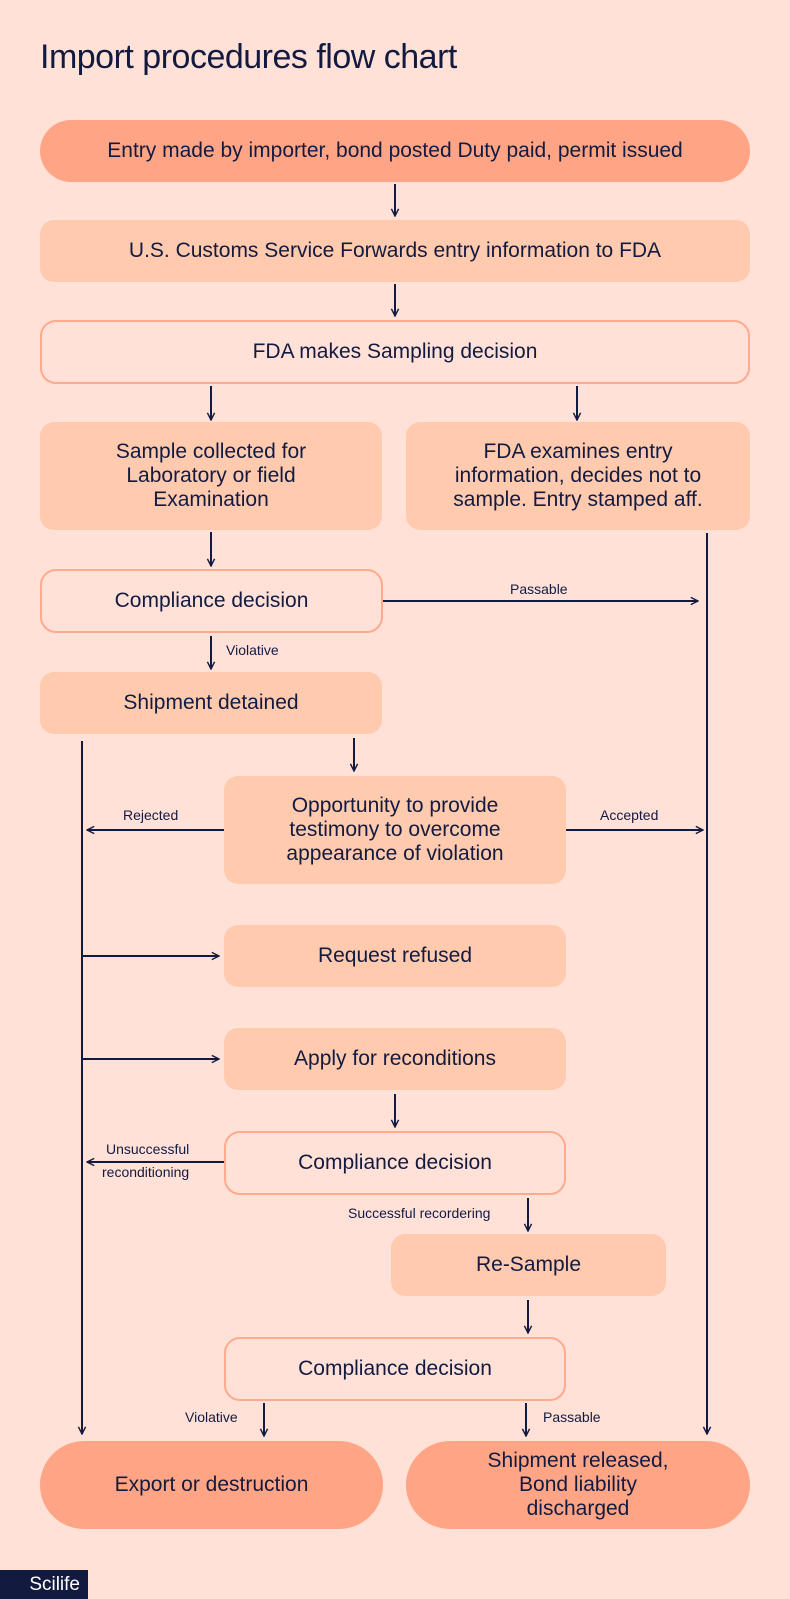  What do you see at coordinates (211, 1485) in the screenshot?
I see `node-export: Export or destruction` at bounding box center [211, 1485].